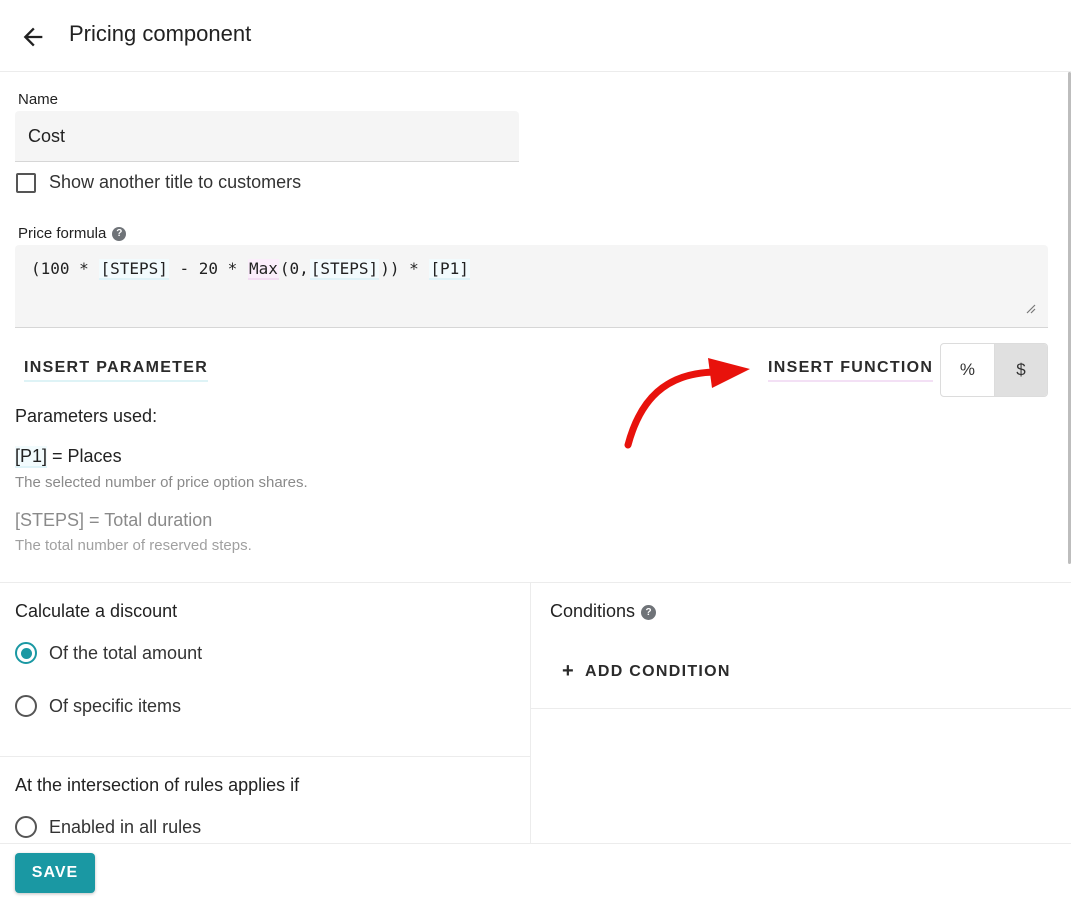  Describe the element at coordinates (851, 370) in the screenshot. I see `insert-function-button: INSERT FUNCTION` at that location.